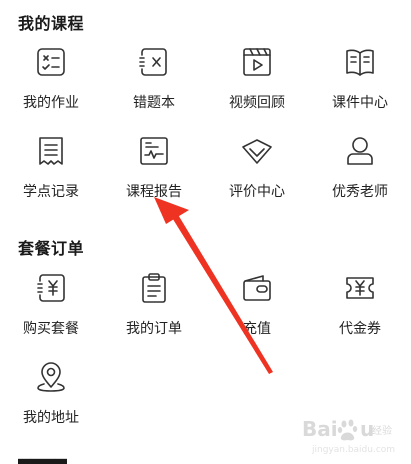  I want to click on location-pin-icon, so click(51, 377).